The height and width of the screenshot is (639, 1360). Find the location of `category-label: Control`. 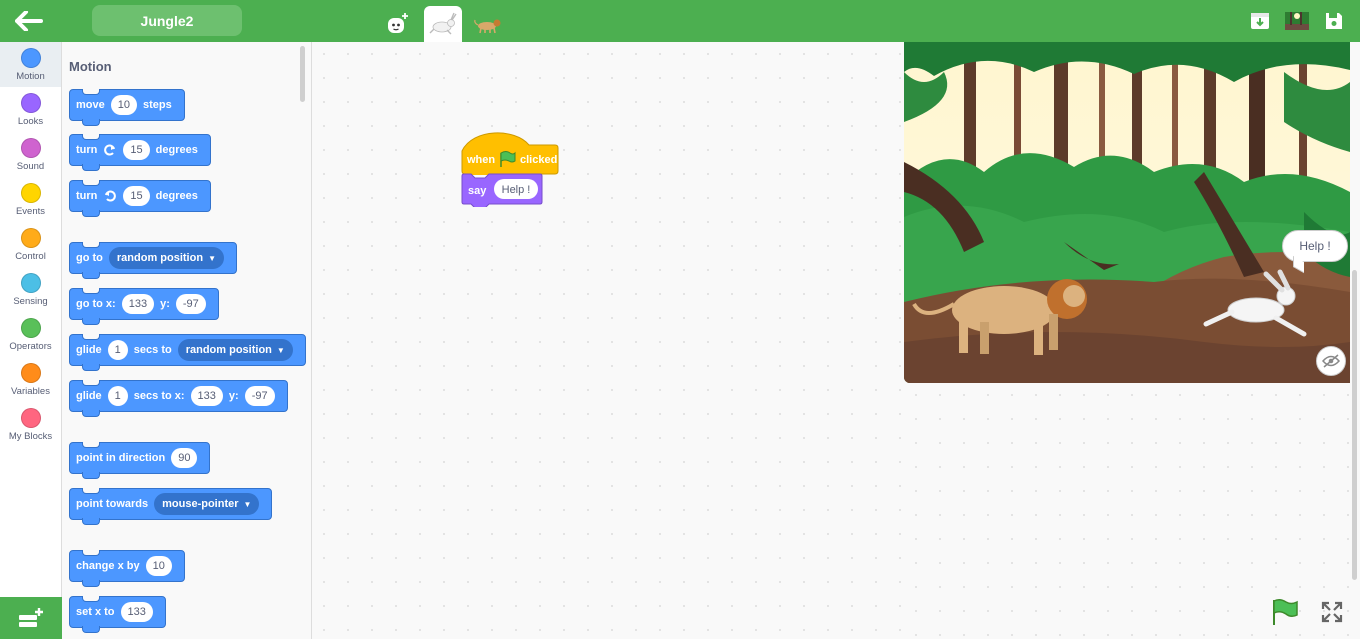

category-label: Control is located at coordinates (30, 256).